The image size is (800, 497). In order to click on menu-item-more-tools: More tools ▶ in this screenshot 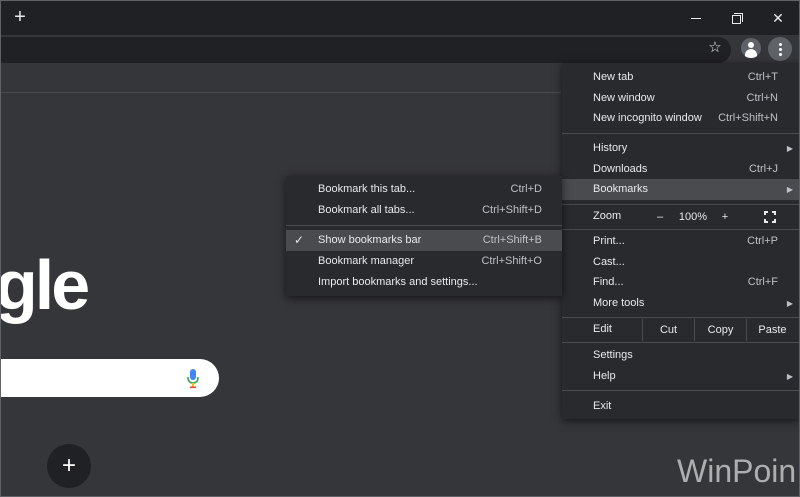, I will do `click(680, 303)`.